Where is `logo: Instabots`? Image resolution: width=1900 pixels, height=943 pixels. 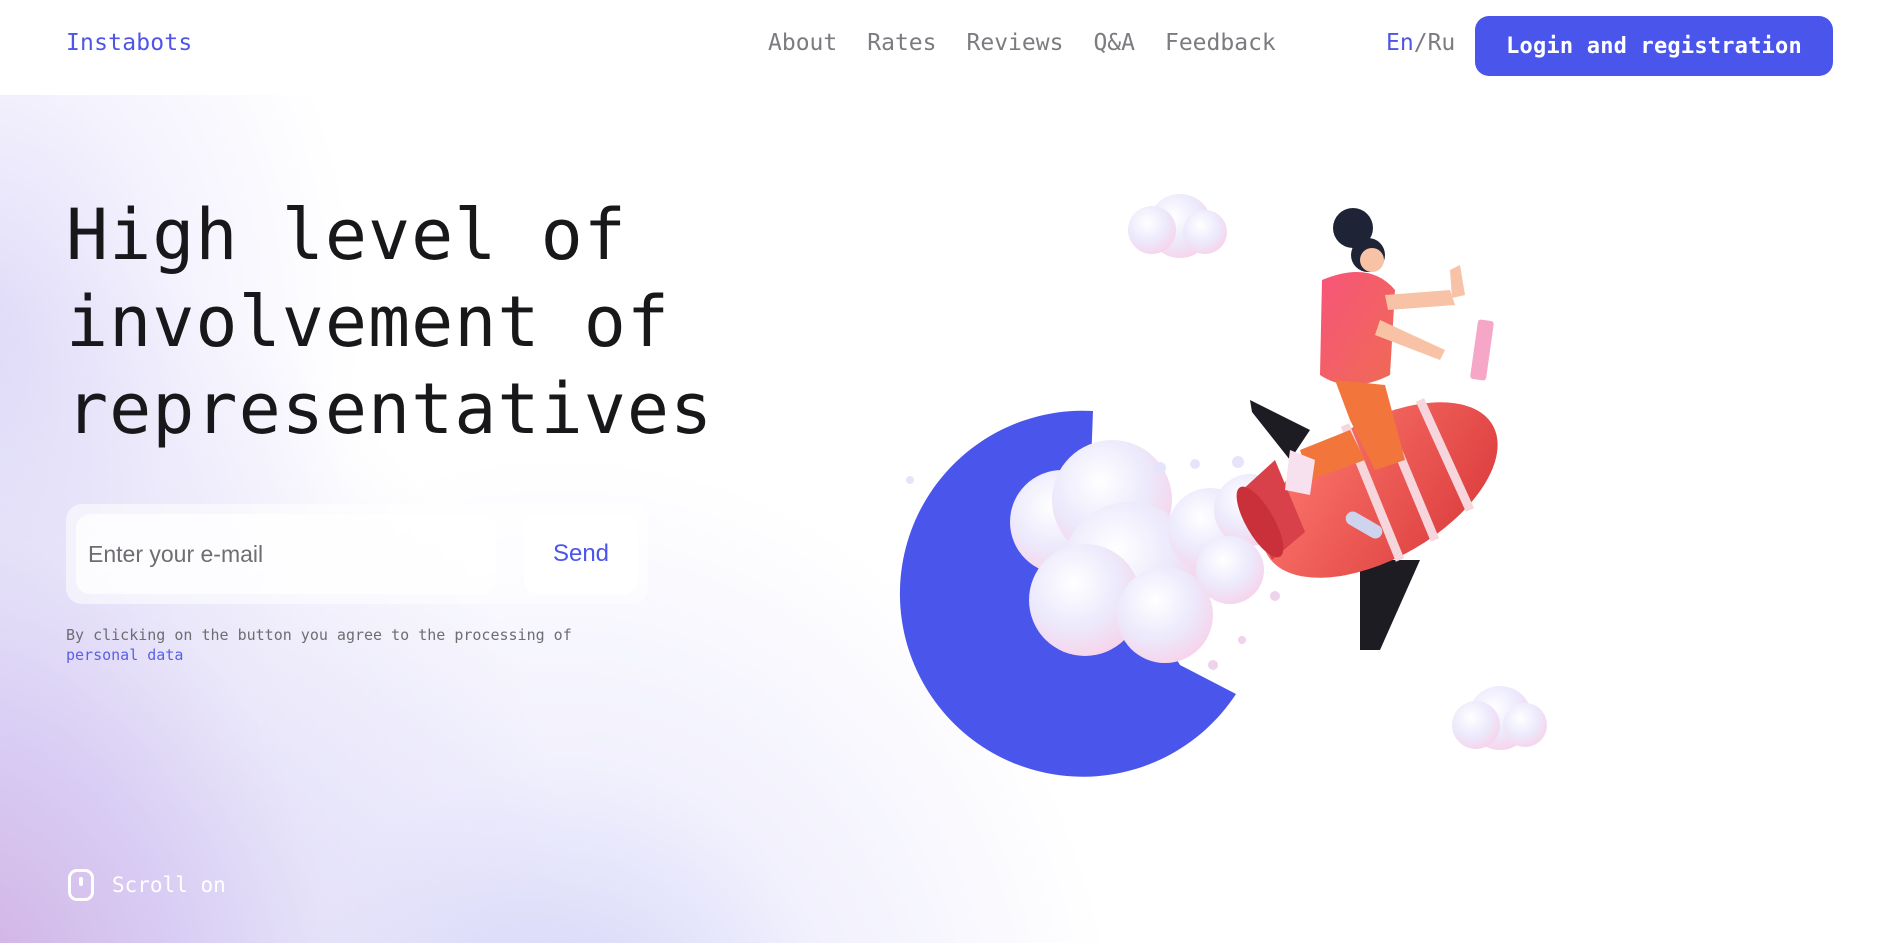 logo: Instabots is located at coordinates (129, 43).